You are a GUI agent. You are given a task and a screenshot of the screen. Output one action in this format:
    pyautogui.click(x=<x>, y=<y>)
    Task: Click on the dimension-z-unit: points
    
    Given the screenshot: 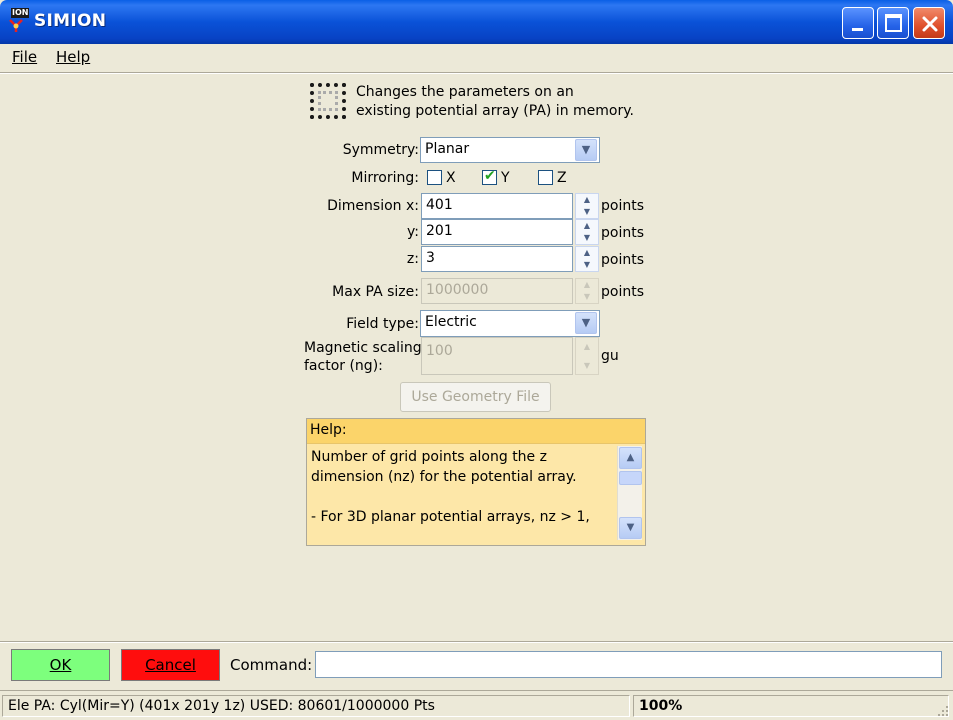 What is the action you would take?
    pyautogui.click(x=622, y=260)
    